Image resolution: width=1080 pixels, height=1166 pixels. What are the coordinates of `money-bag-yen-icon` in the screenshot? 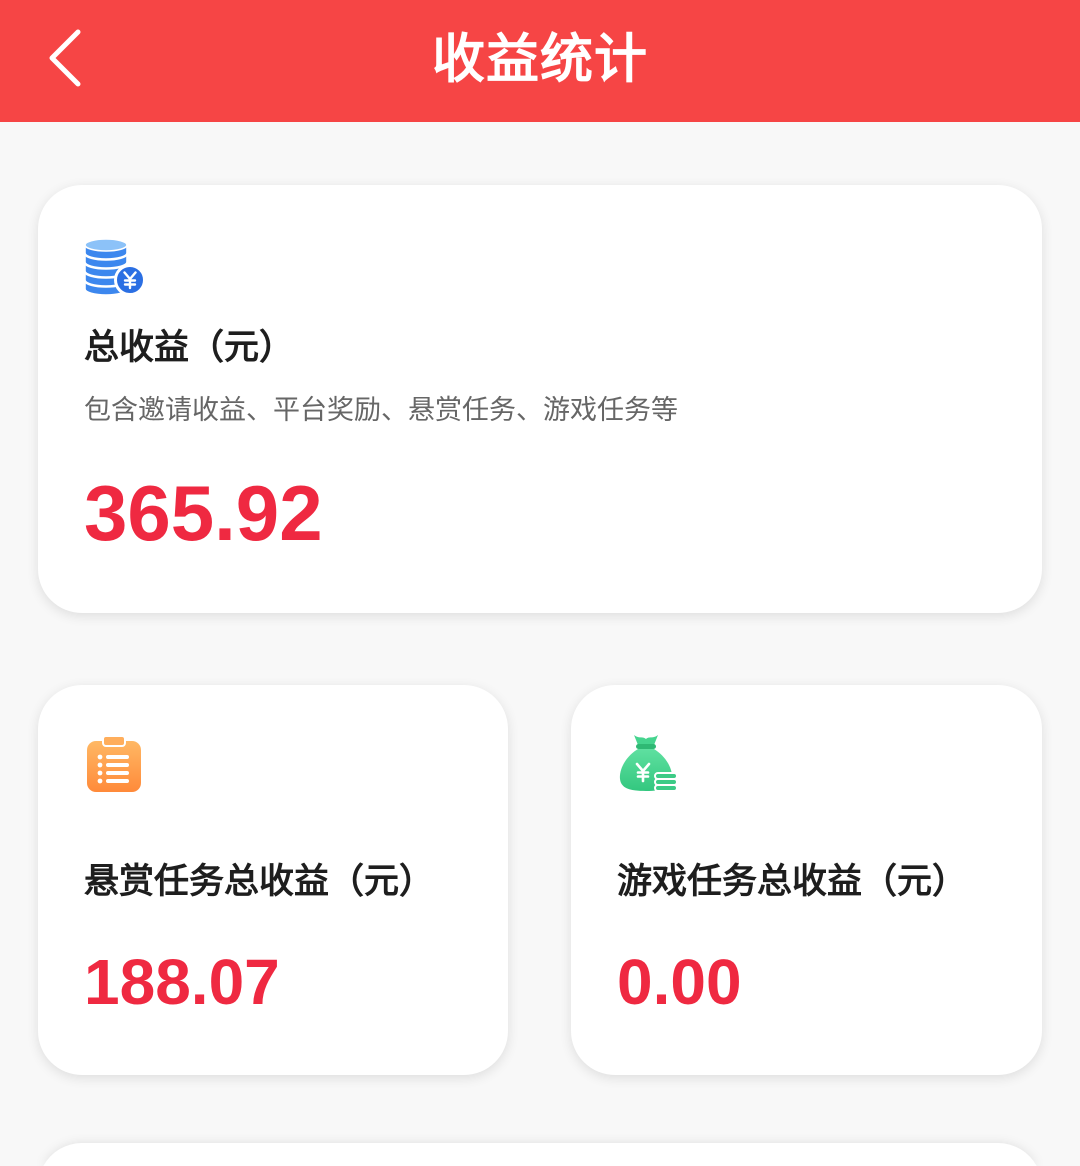 It's located at (648, 763).